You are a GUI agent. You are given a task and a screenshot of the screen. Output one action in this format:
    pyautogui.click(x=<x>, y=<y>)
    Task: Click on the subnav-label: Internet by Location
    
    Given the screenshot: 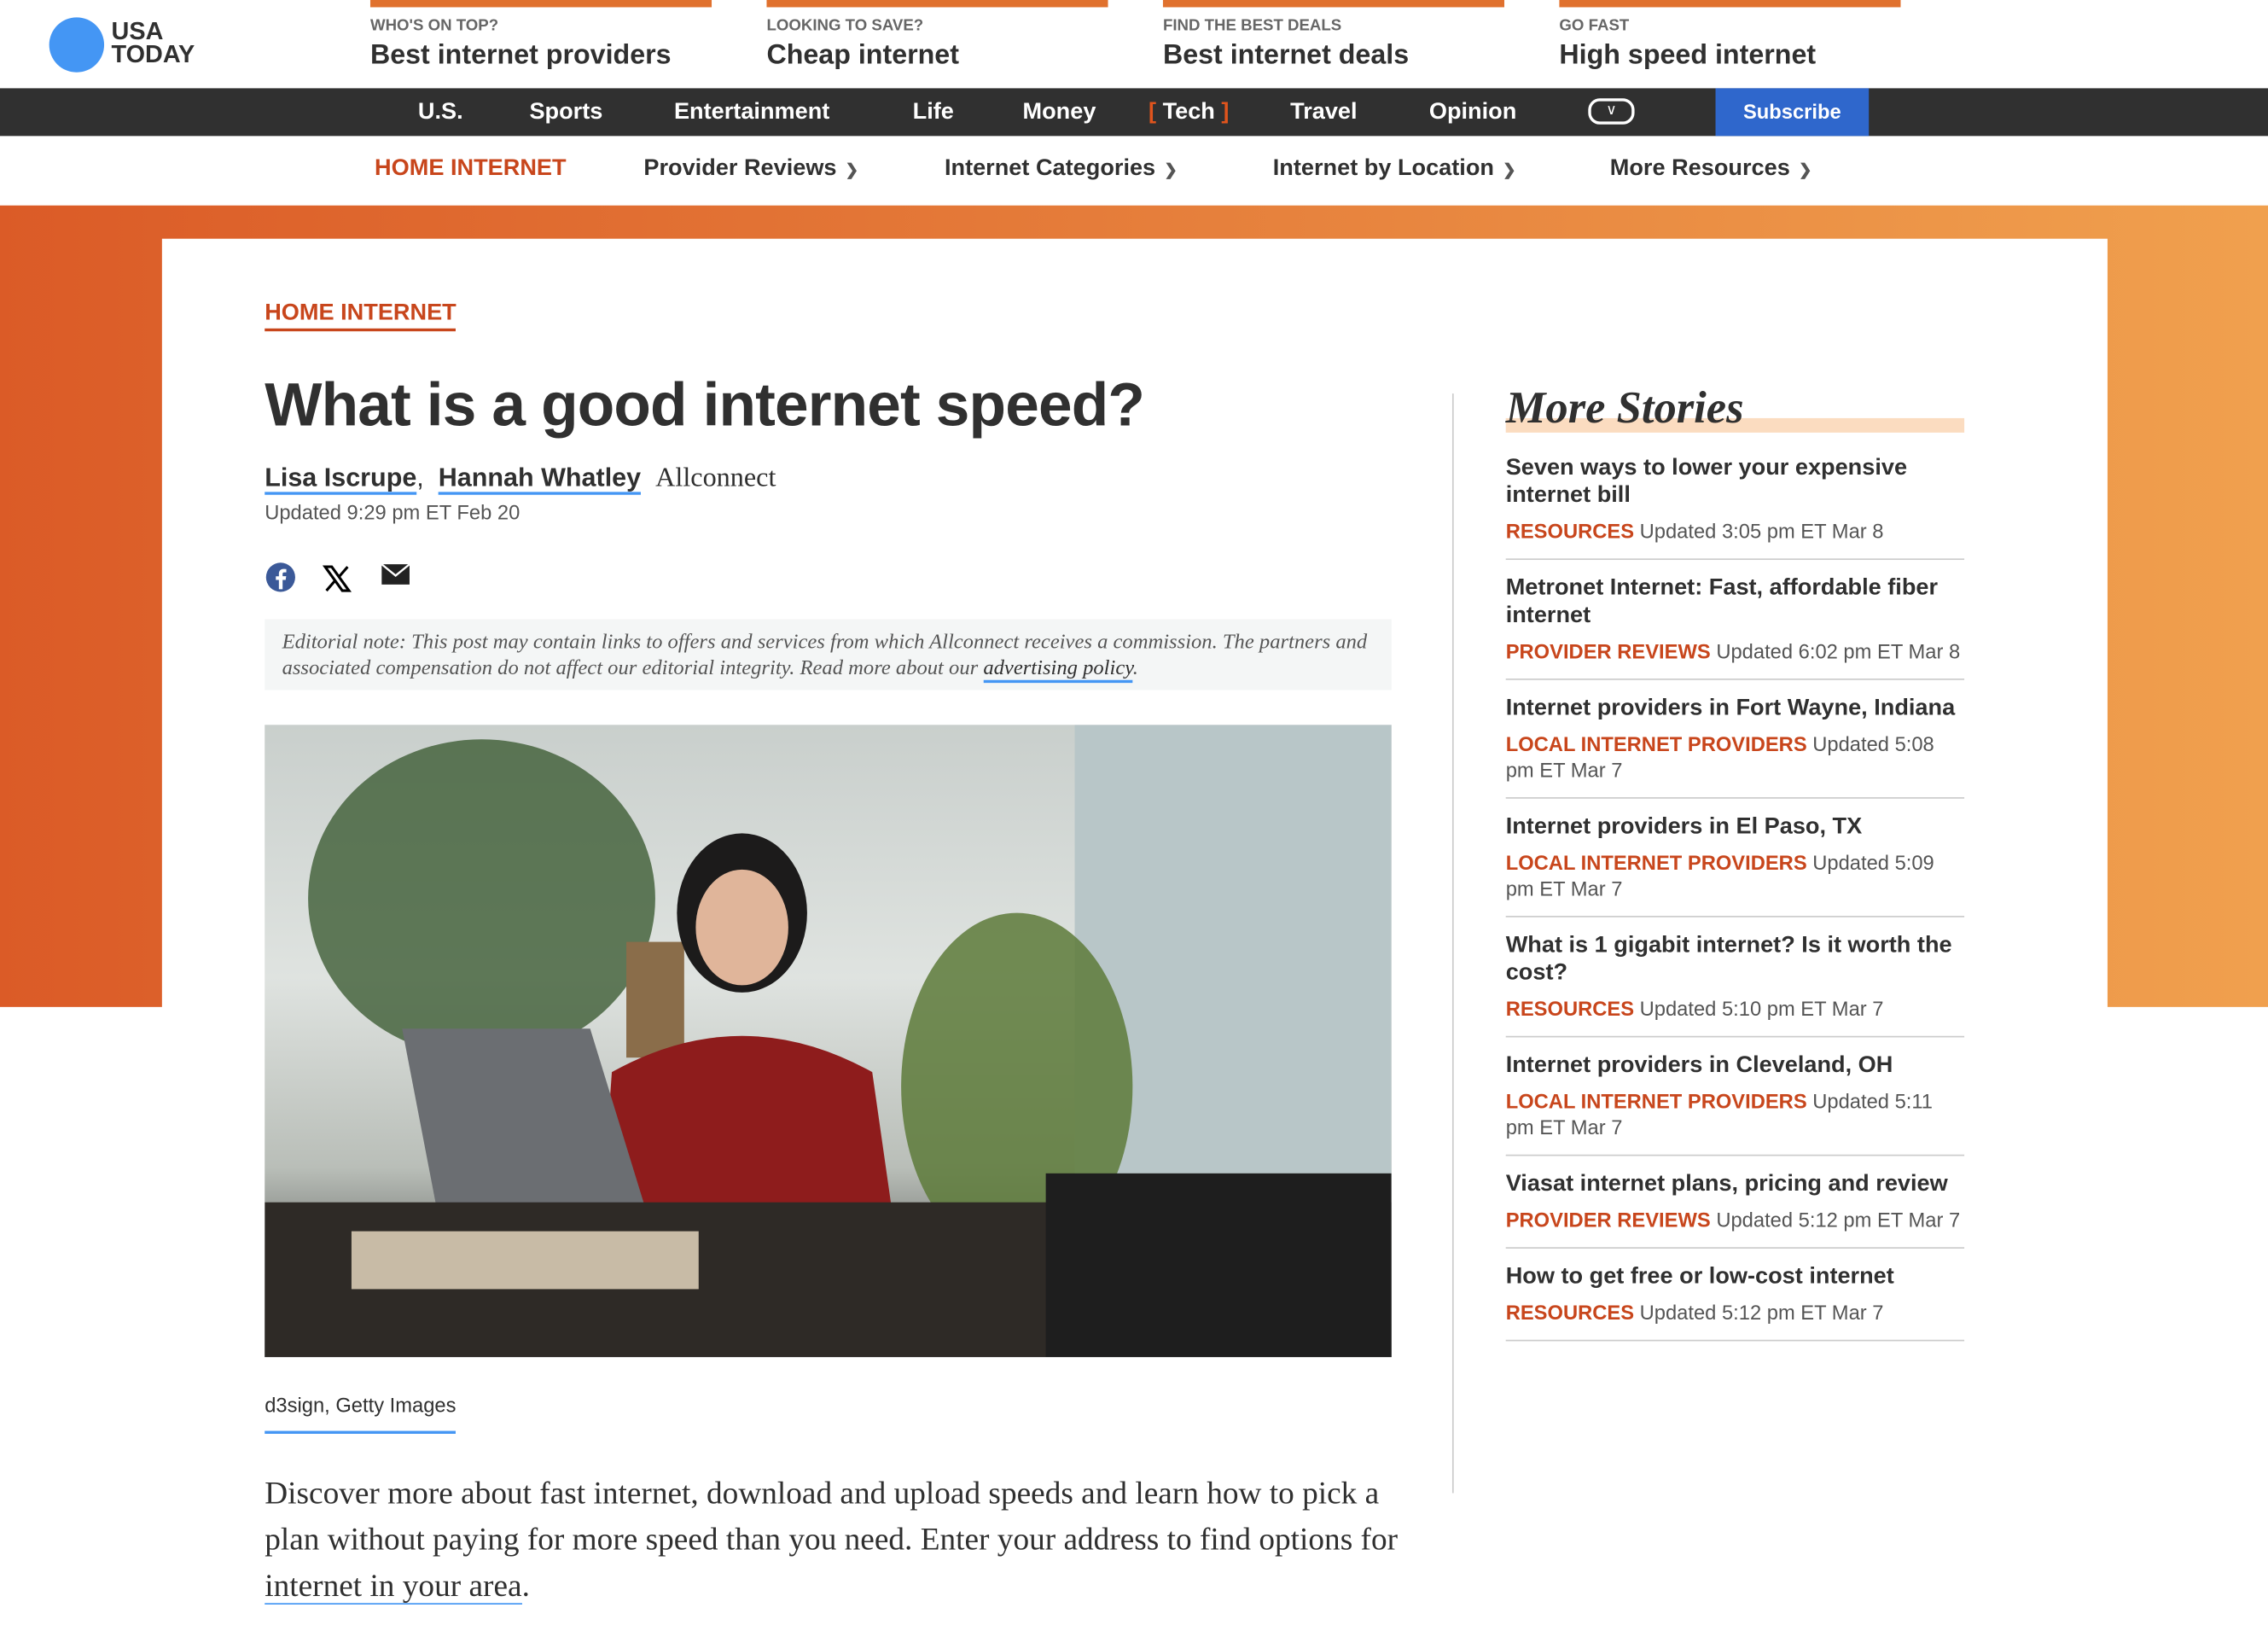 What is the action you would take?
    pyautogui.click(x=1383, y=168)
    